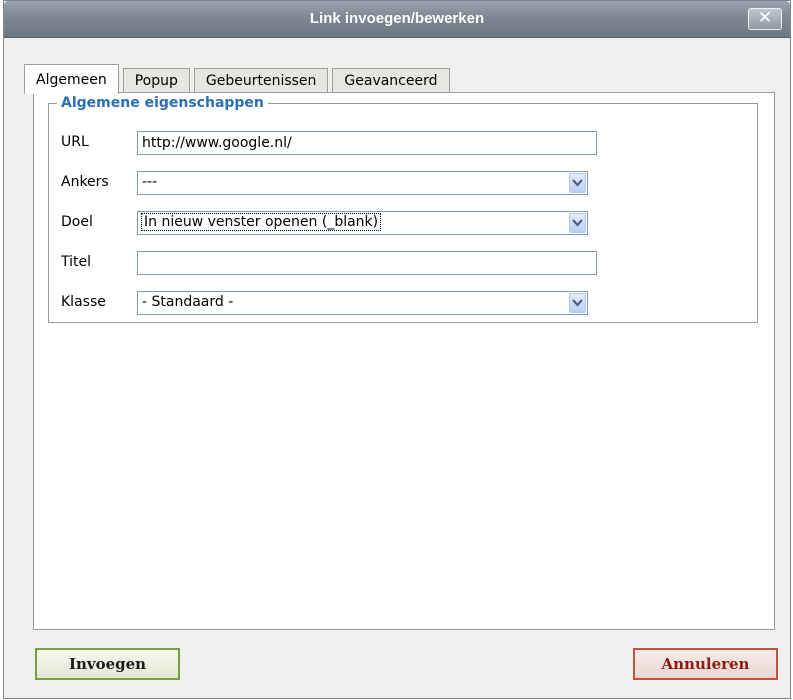 The image size is (793, 700). I want to click on tab-advanced: Geavanceerd, so click(391, 80).